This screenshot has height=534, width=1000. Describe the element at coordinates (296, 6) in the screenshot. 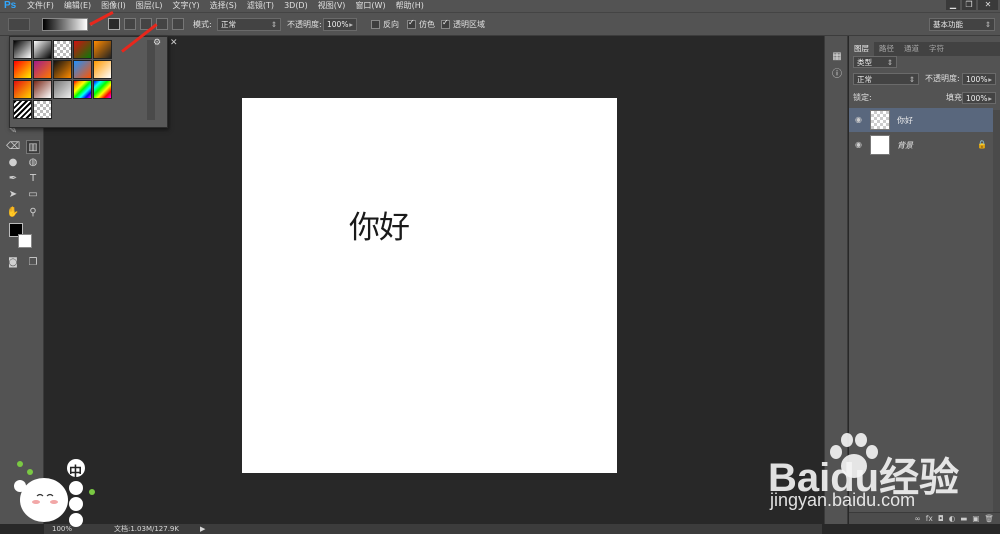

I see `menu-3d: 3D(D)` at that location.